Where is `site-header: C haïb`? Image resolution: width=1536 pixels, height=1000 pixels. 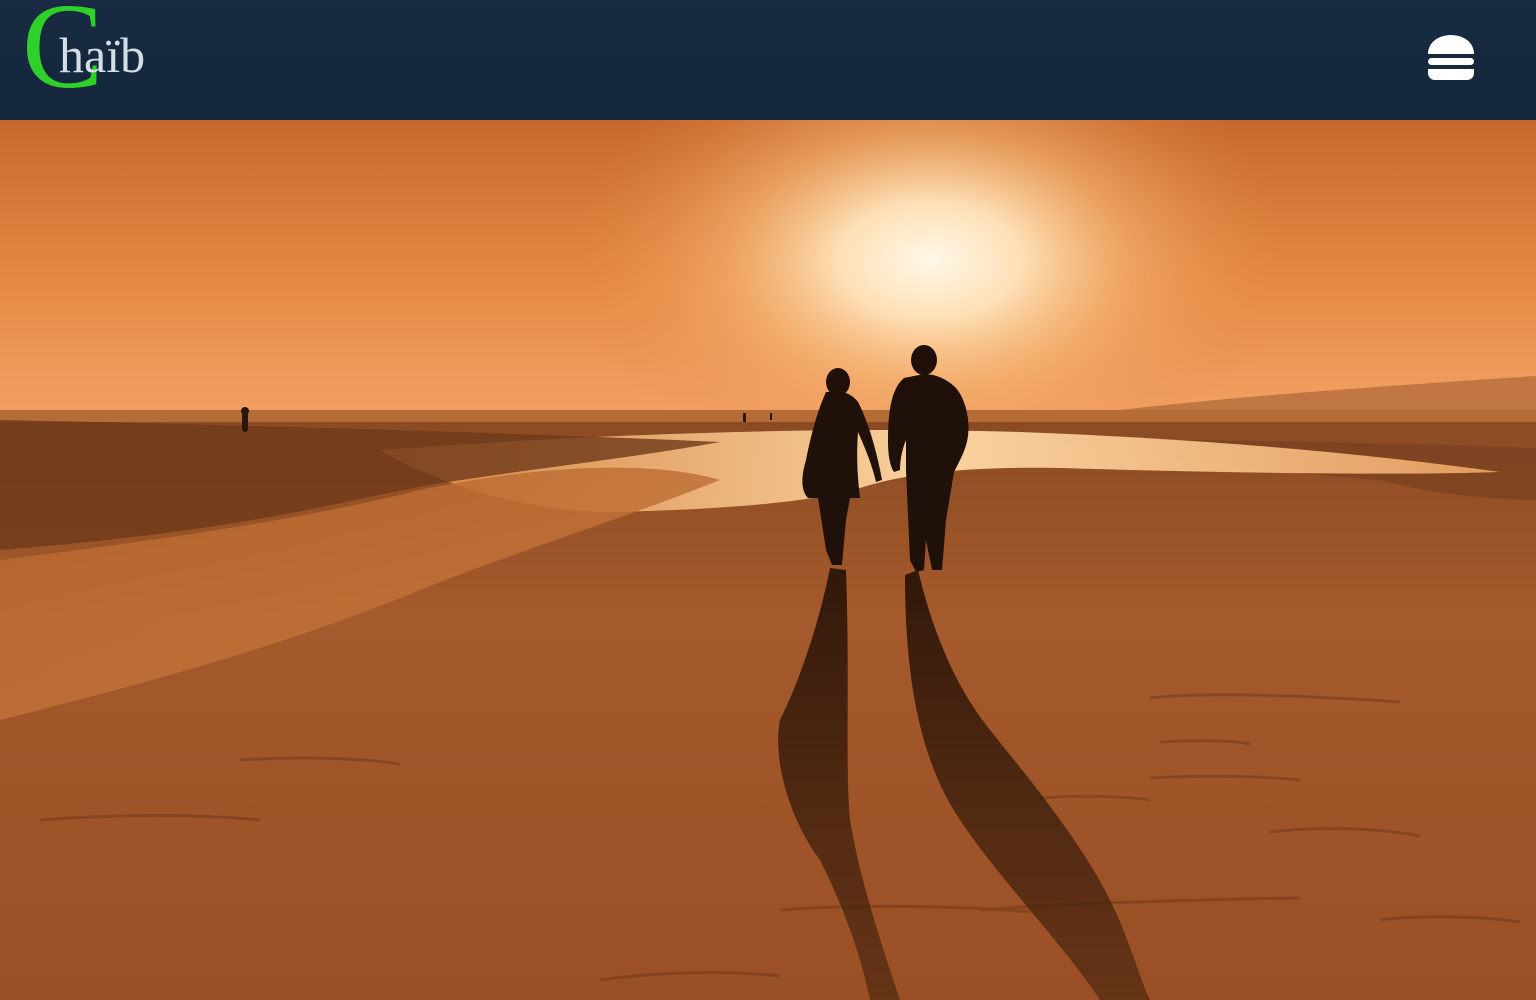
site-header: C haïb is located at coordinates (768, 60).